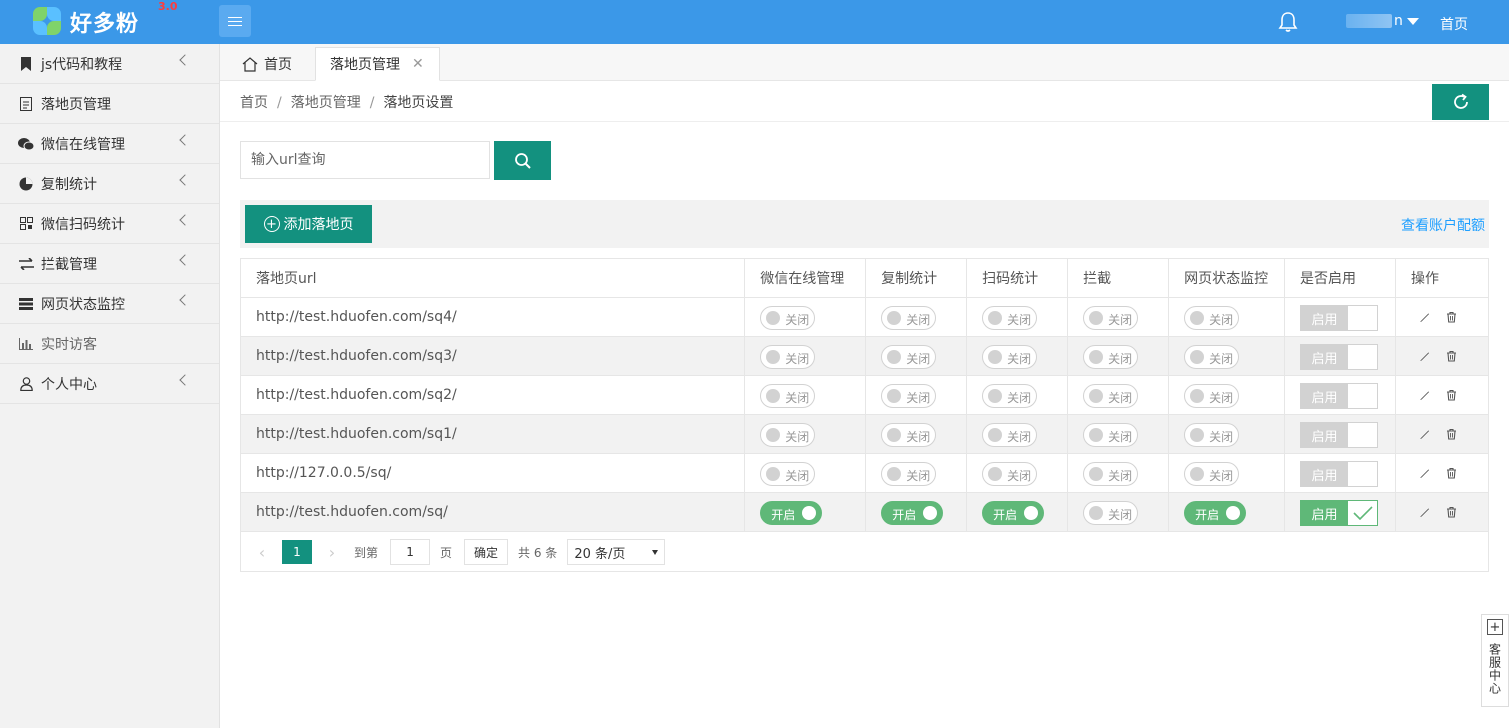 Image resolution: width=1509 pixels, height=728 pixels. What do you see at coordinates (1454, 24) in the screenshot?
I see `header-home-link: 首页` at bounding box center [1454, 24].